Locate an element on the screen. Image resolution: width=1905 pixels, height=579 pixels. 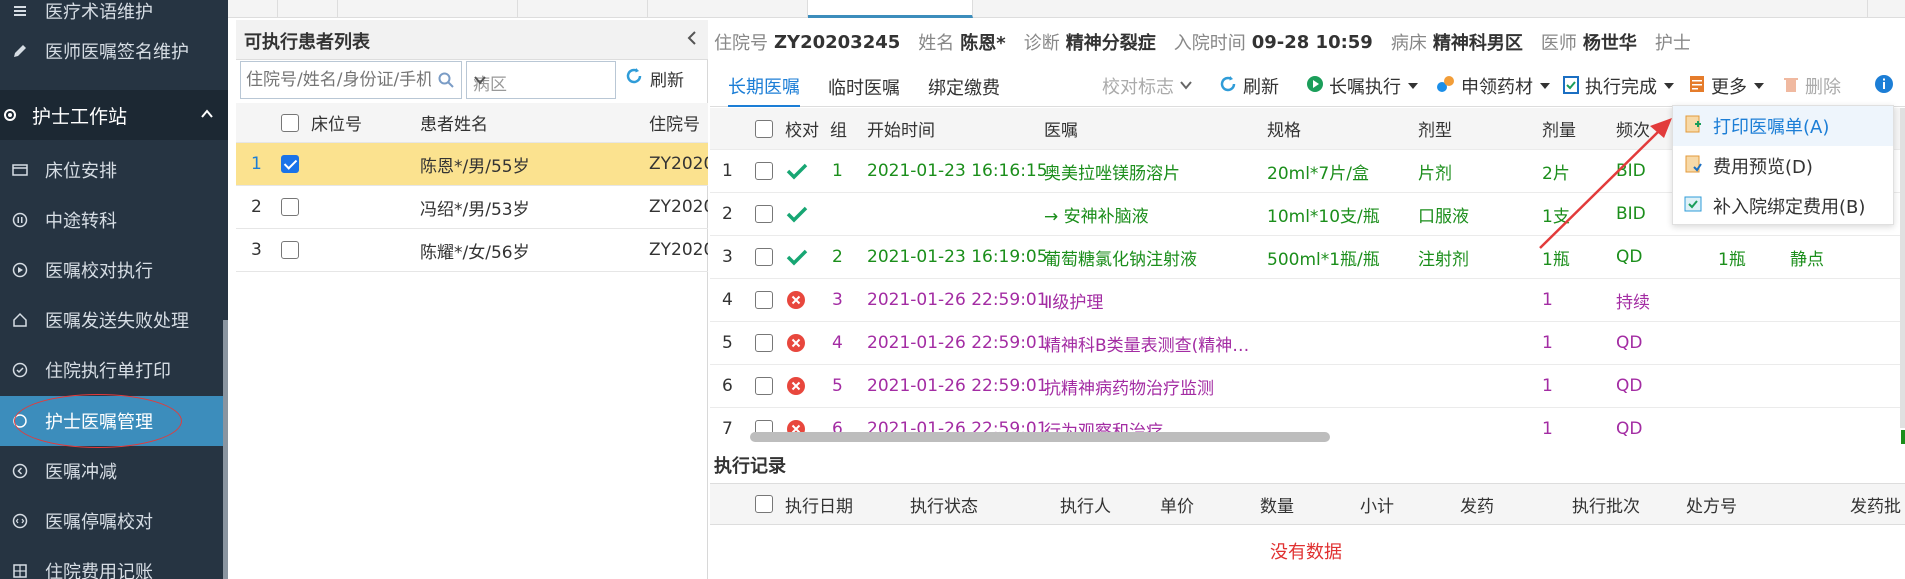
caret-down-icon is located at coordinates (1413, 86).